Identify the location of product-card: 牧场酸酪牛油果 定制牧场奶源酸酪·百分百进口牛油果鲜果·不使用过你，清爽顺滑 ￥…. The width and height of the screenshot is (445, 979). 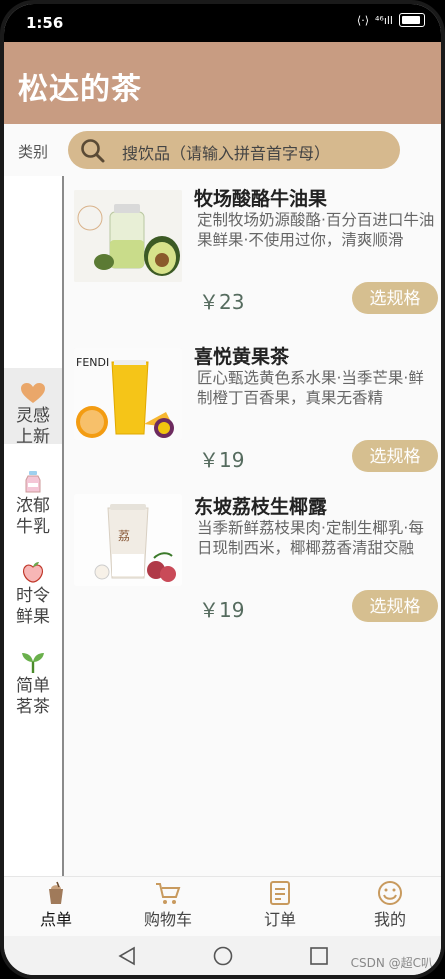
(252, 251).